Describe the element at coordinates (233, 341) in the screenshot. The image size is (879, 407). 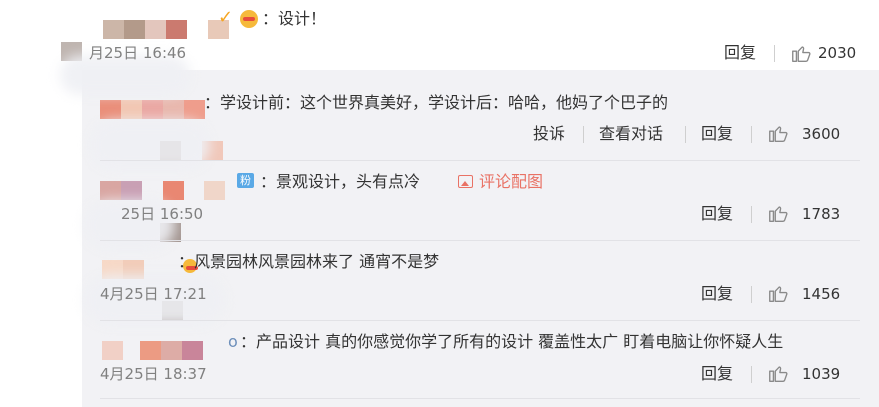
I see `username-fragment: o` at that location.